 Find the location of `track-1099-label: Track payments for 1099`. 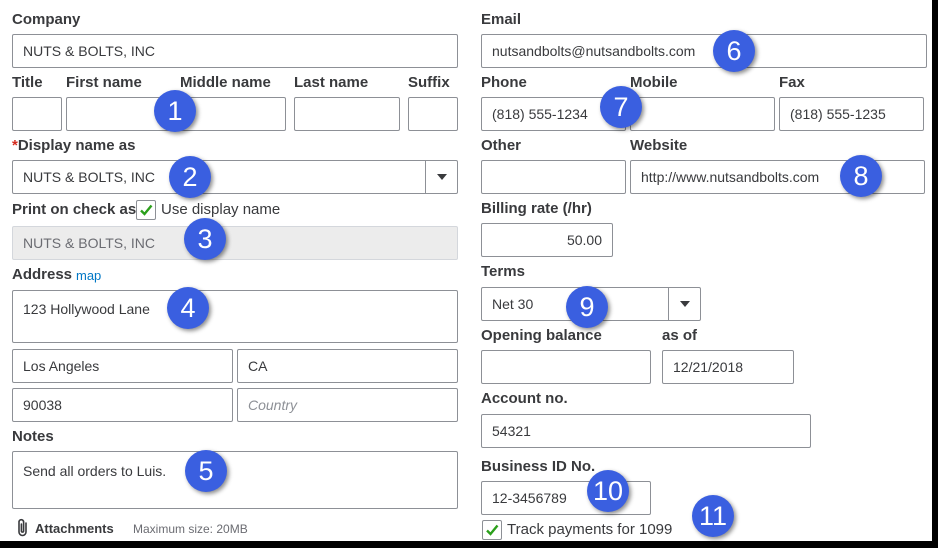

track-1099-label: Track payments for 1099 is located at coordinates (590, 529).